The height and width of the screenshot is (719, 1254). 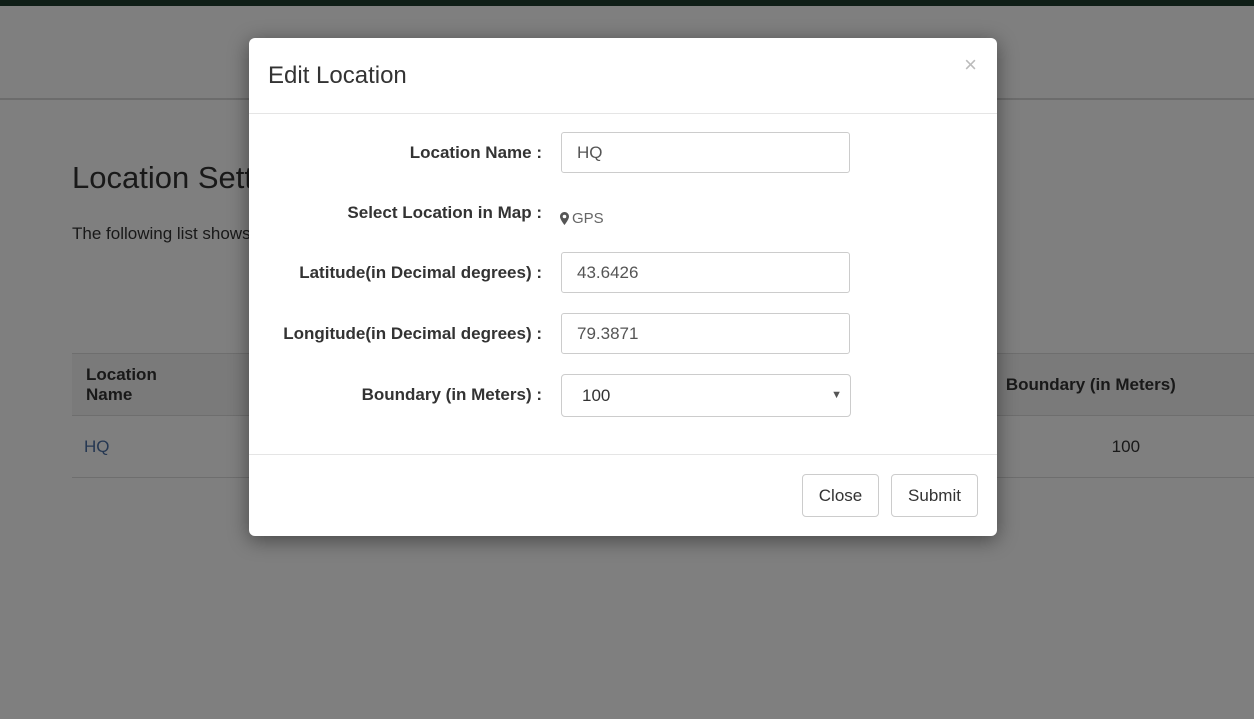 I want to click on form-row-location-name: Location Name :, so click(x=623, y=153).